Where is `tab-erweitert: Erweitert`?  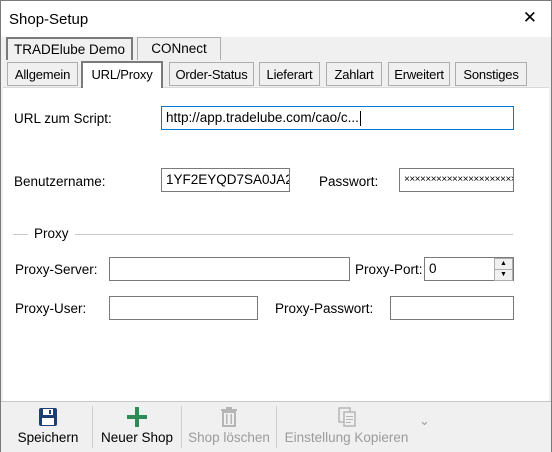
tab-erweitert: Erweitert is located at coordinates (419, 74).